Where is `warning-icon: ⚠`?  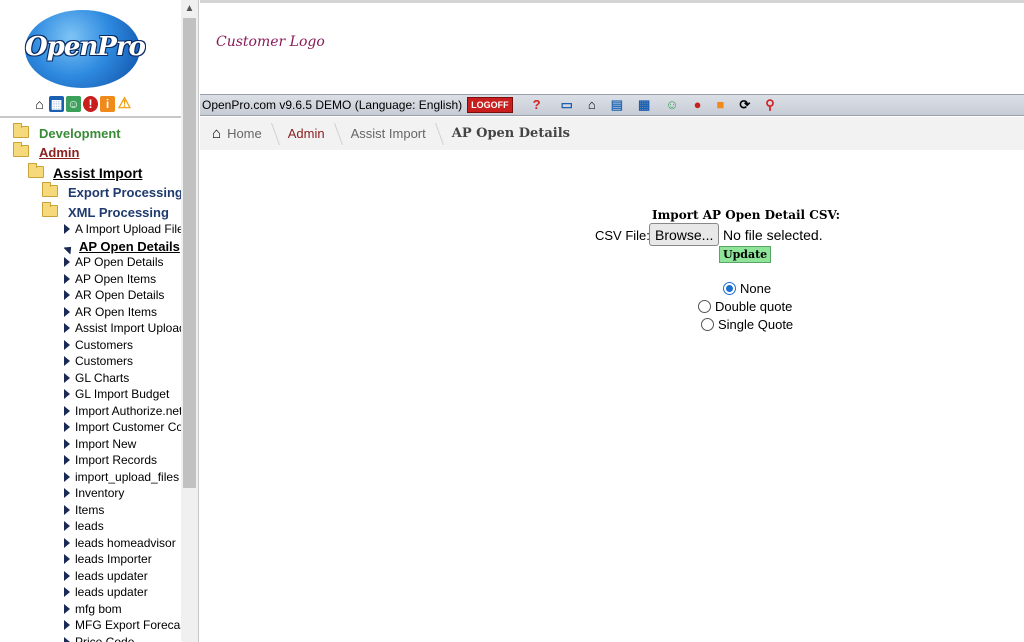 warning-icon: ⚠ is located at coordinates (124, 104).